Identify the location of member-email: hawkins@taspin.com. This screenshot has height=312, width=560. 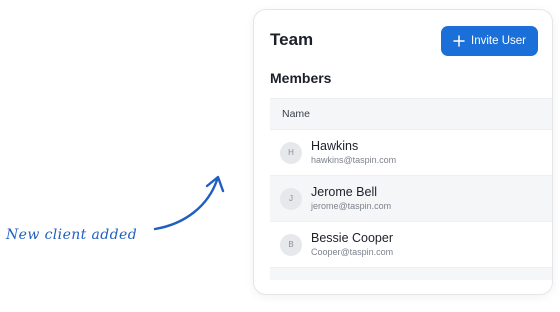
(354, 160).